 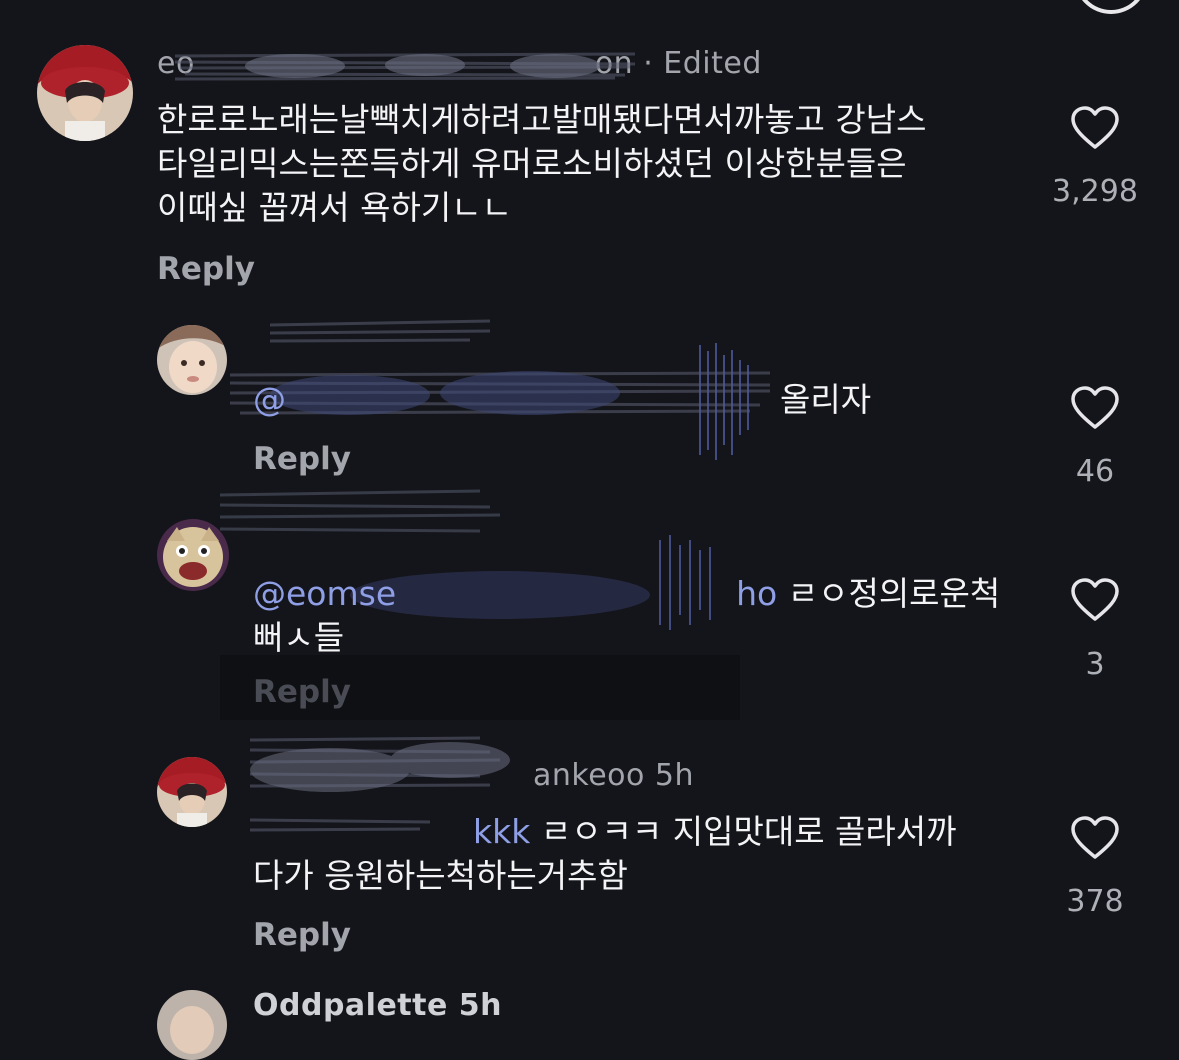 I want to click on like-count: 46, so click(x=1095, y=471).